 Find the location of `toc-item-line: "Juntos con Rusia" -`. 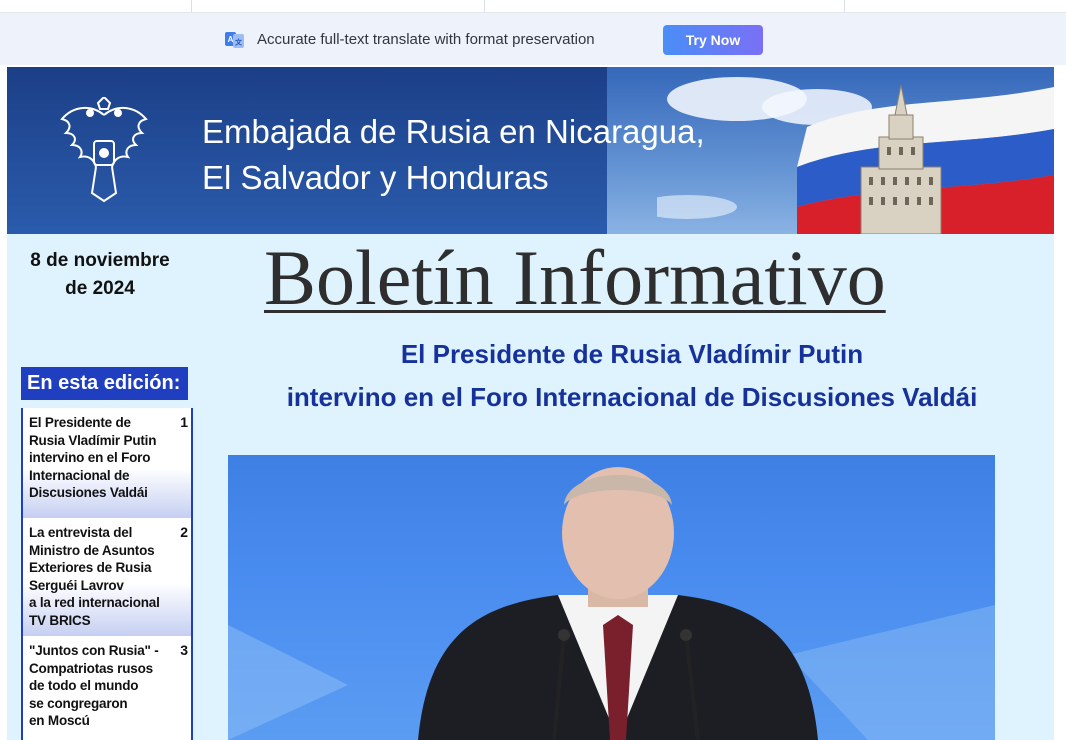

toc-item-line: "Juntos con Rusia" - is located at coordinates (94, 650).